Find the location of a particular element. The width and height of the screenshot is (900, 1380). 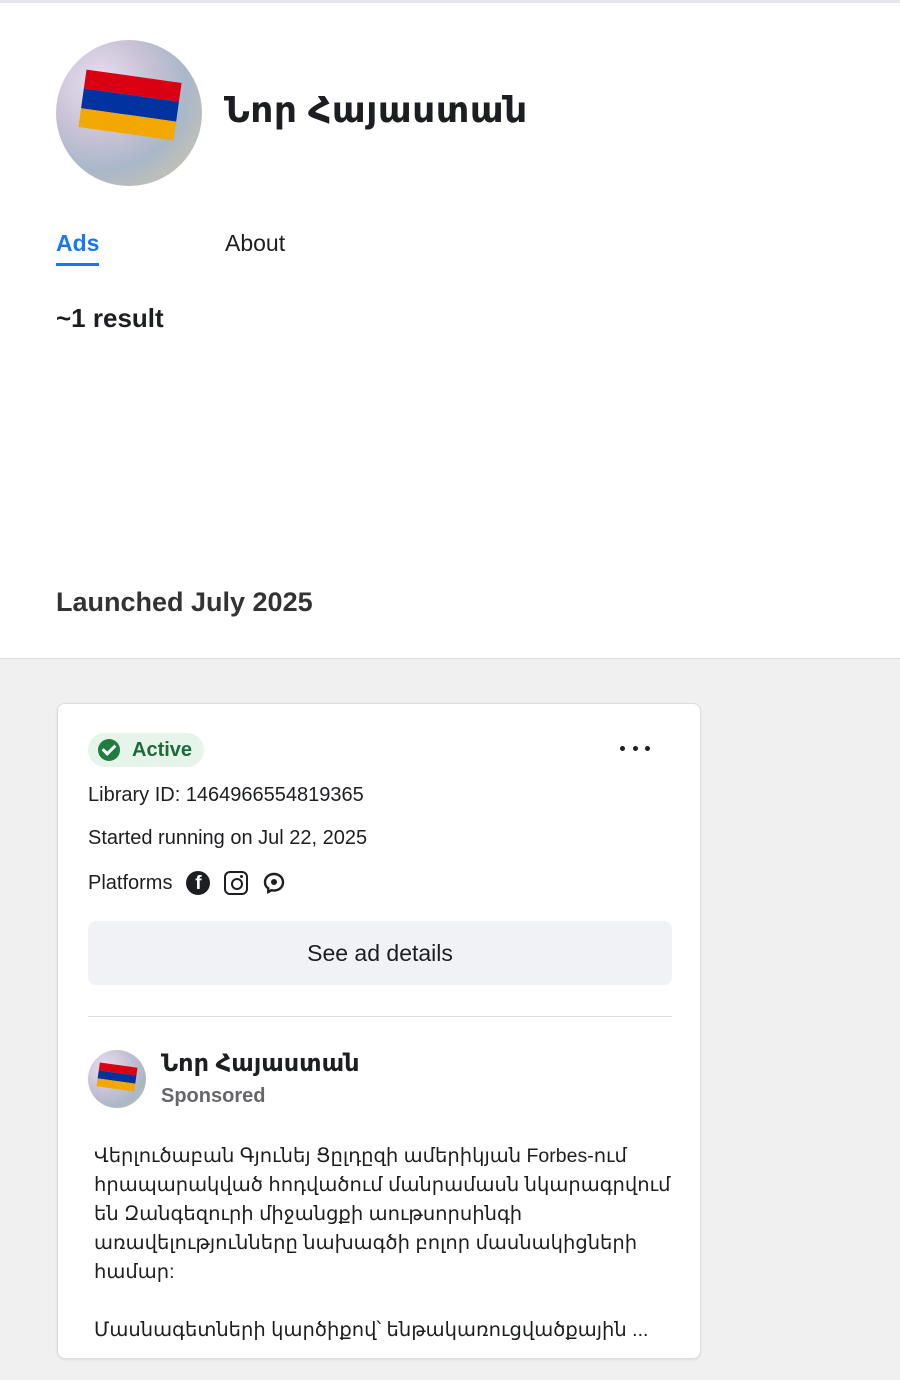

facebook-icon: f is located at coordinates (198, 883).